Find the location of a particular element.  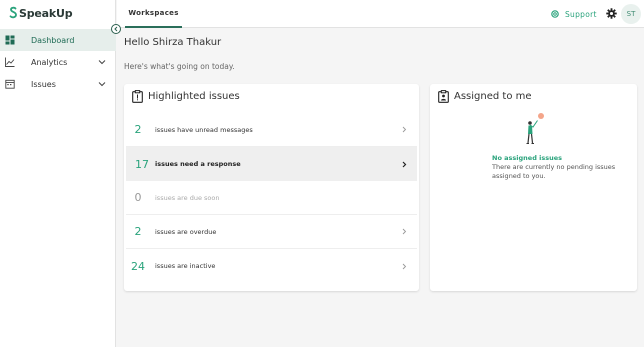

sidebar-item-dashboard: Dashboard is located at coordinates (58, 40).